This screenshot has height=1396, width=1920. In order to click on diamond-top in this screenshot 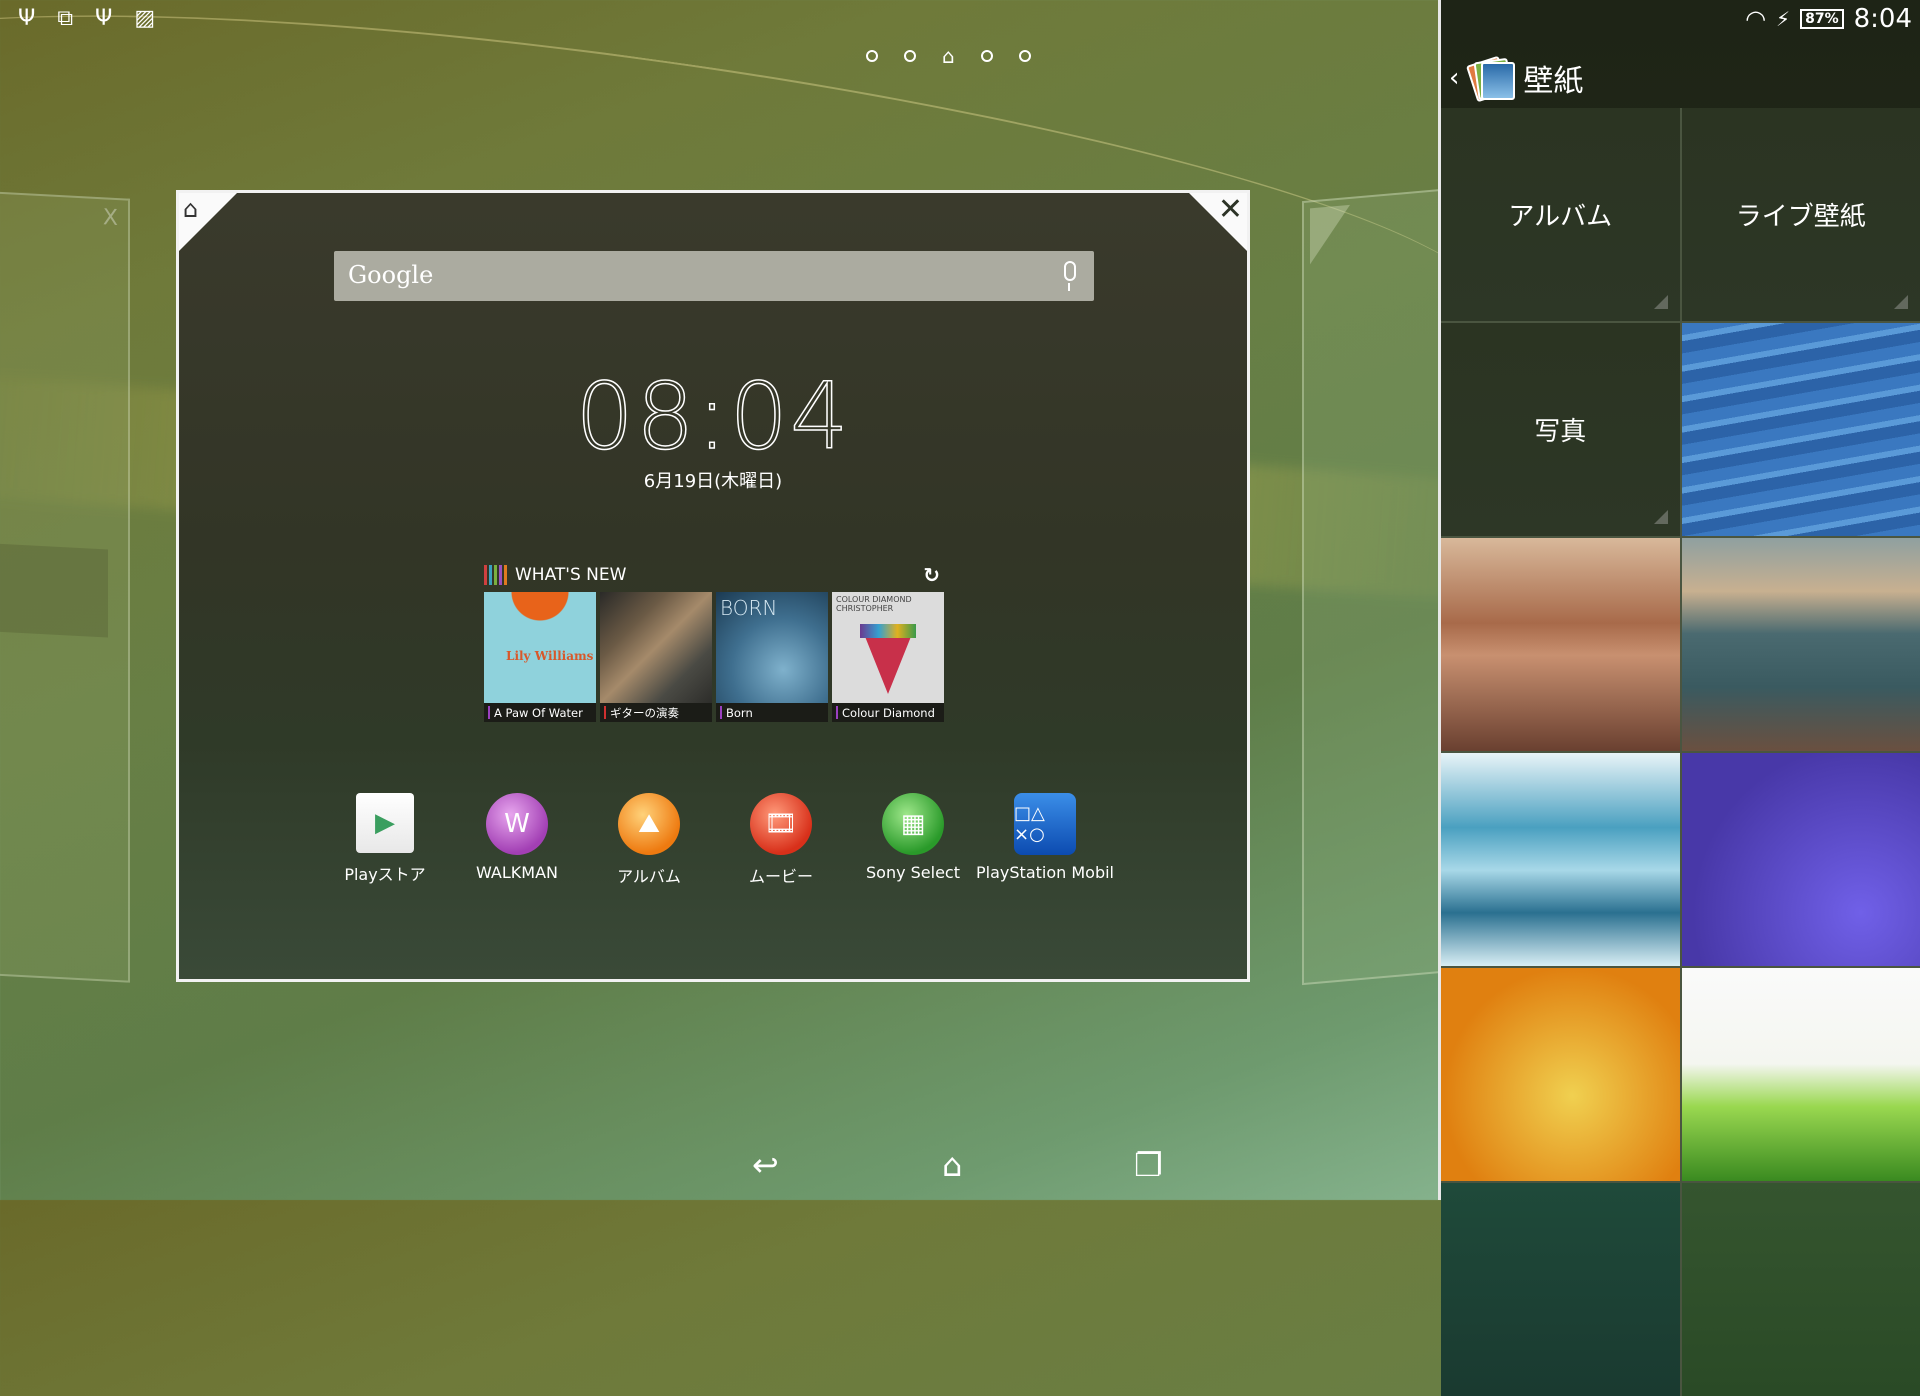, I will do `click(888, 631)`.